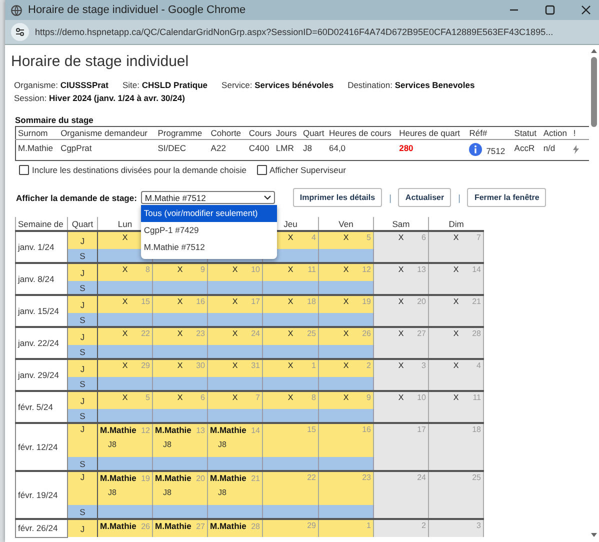  I want to click on checkbox-label: Inclure les destinations divisées pour la demande choisie, so click(139, 170).